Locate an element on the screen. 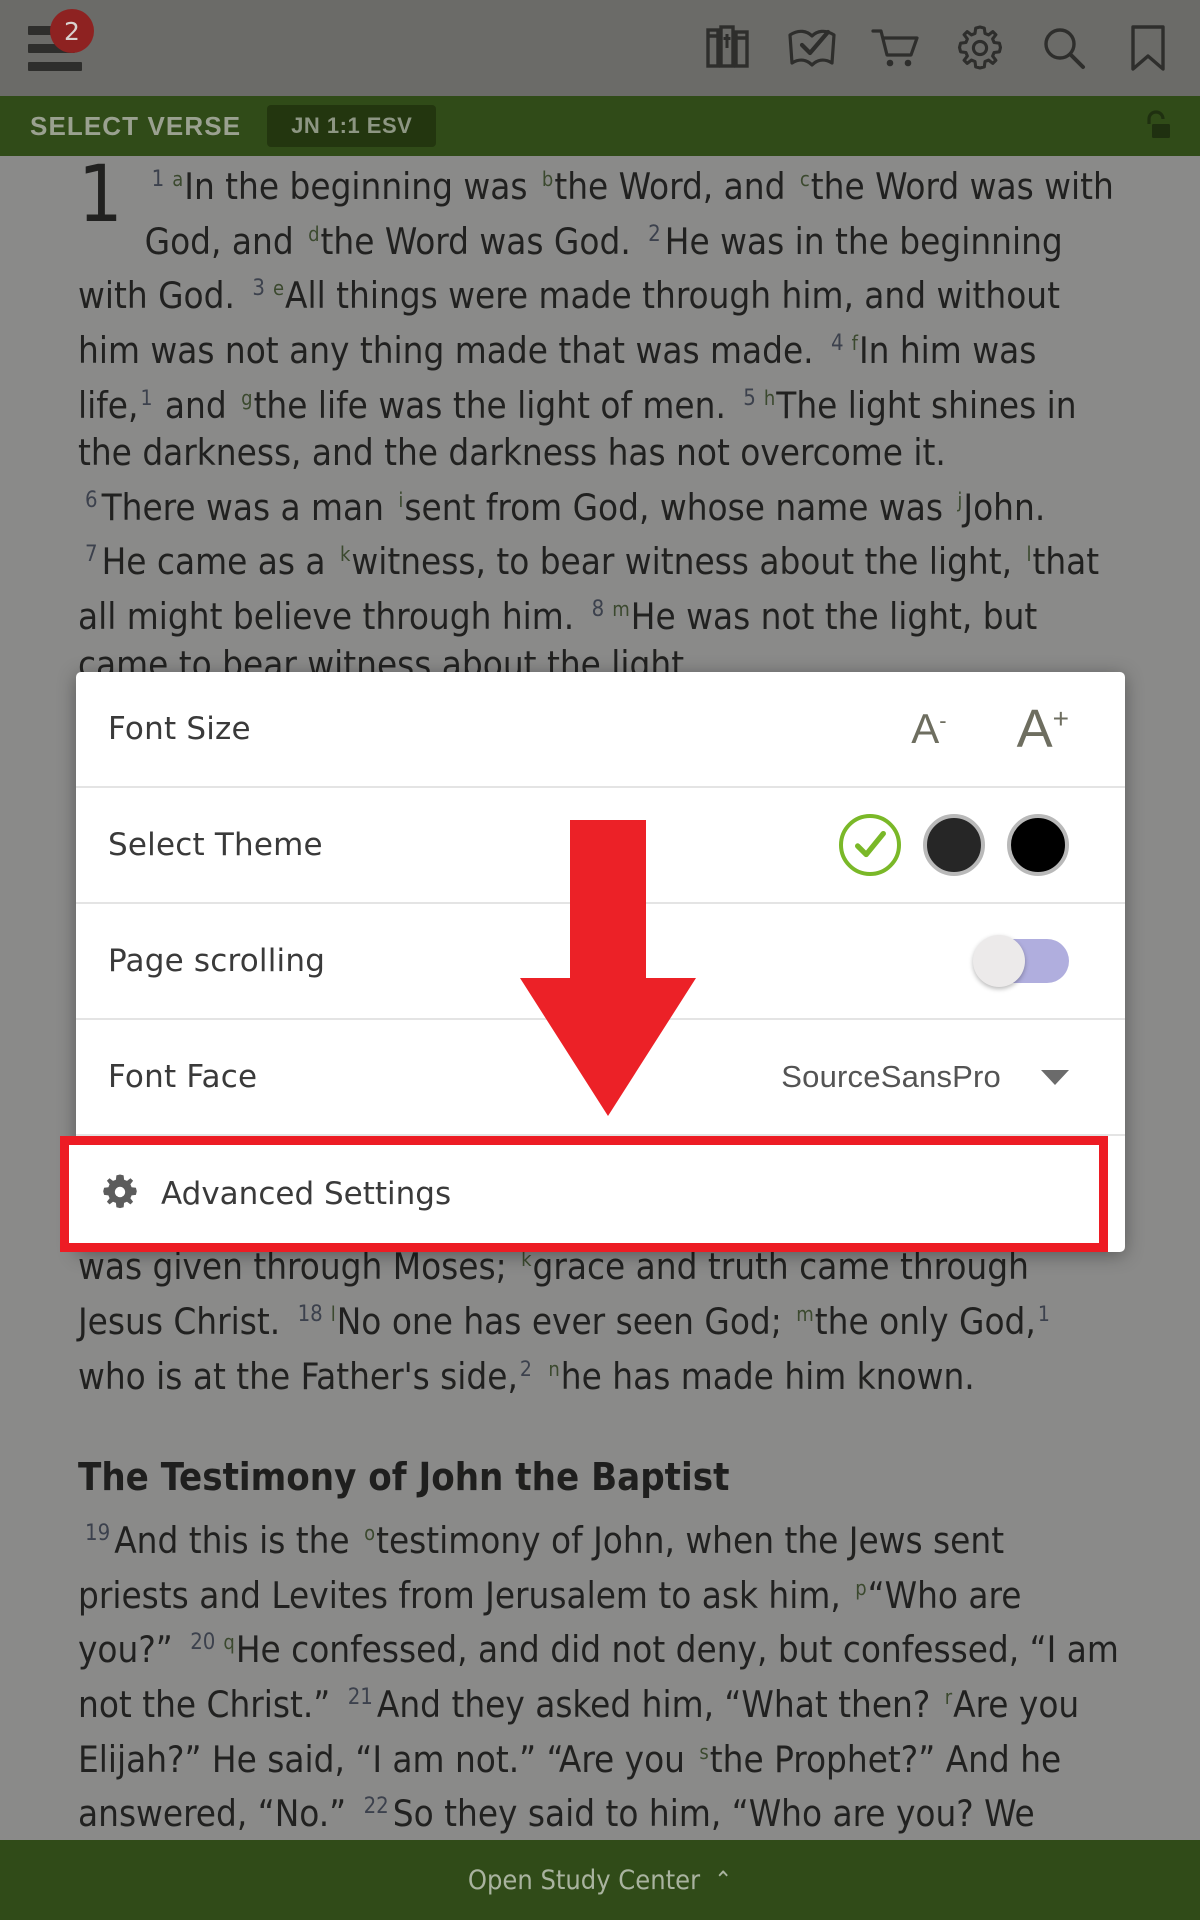  advanced-settings-highlight: Advanced Settings is located at coordinates (584, 1194).